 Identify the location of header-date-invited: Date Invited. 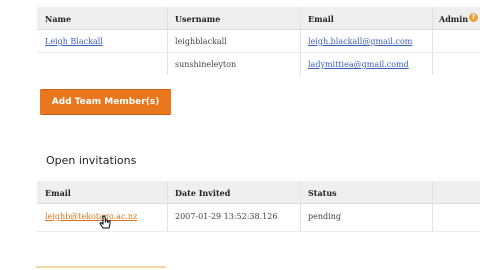
(203, 193).